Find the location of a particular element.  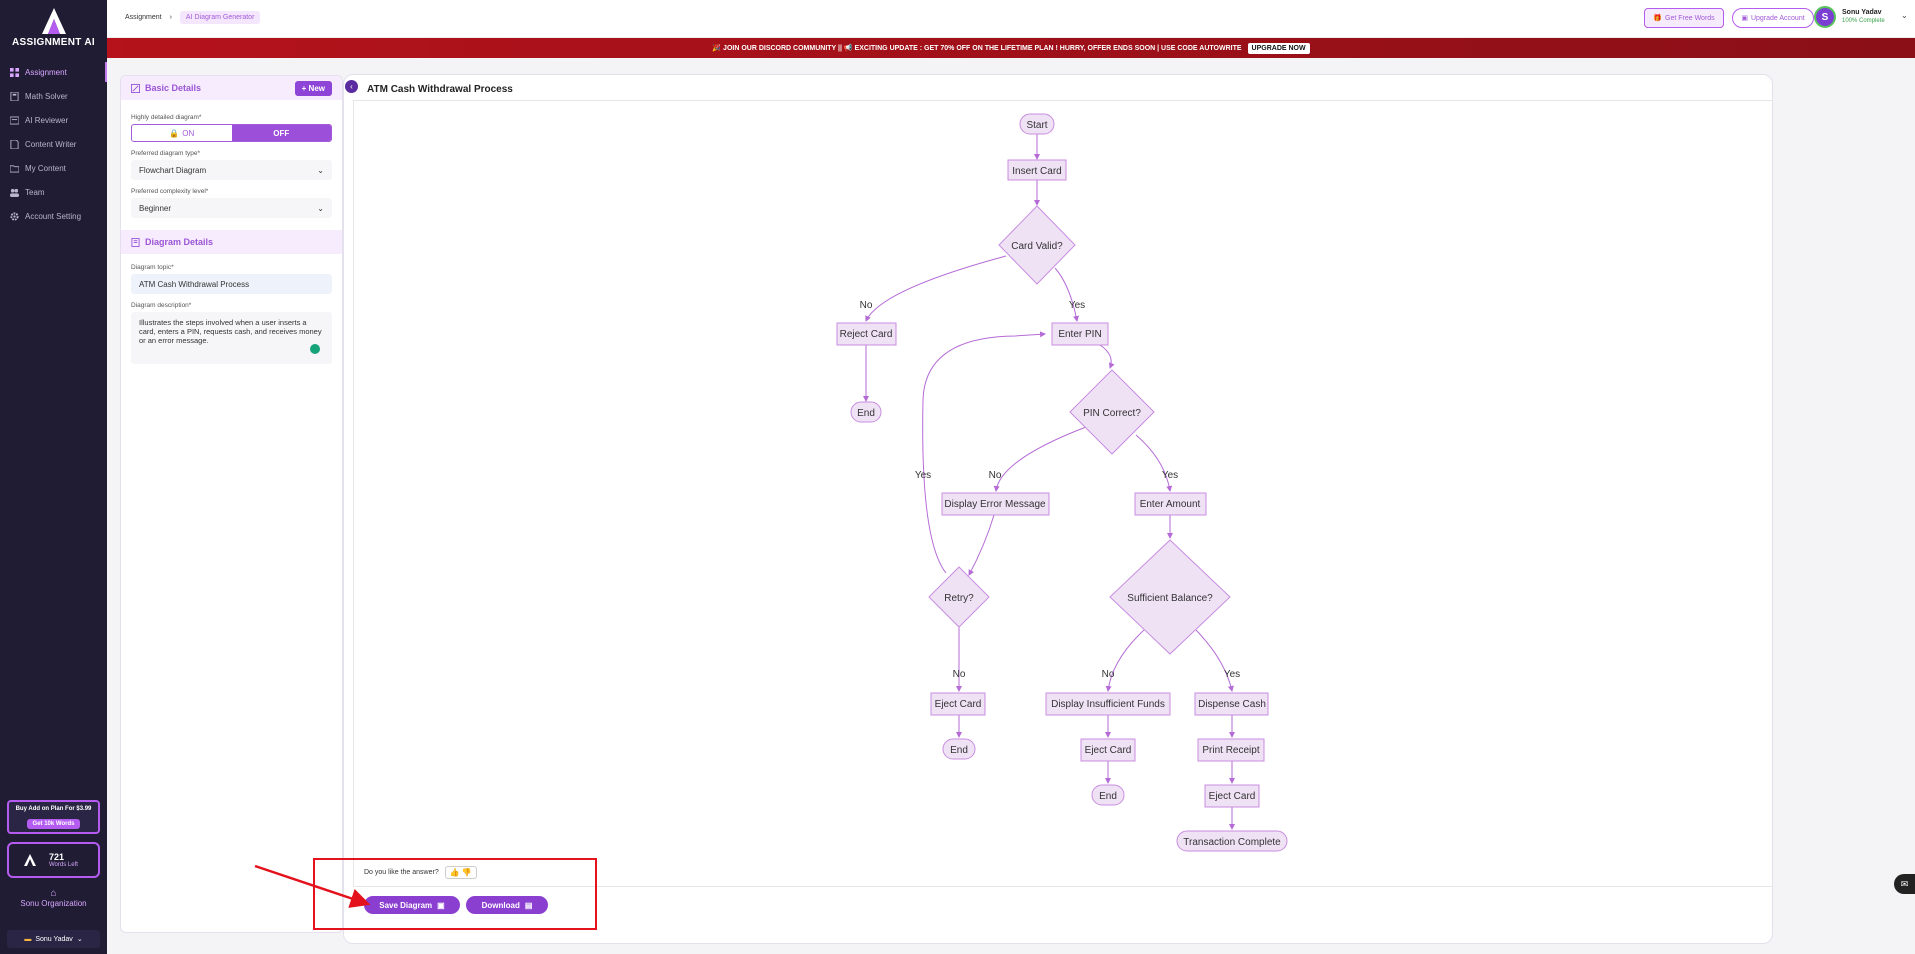

edge-pinok-amount is located at coordinates (1154, 463).